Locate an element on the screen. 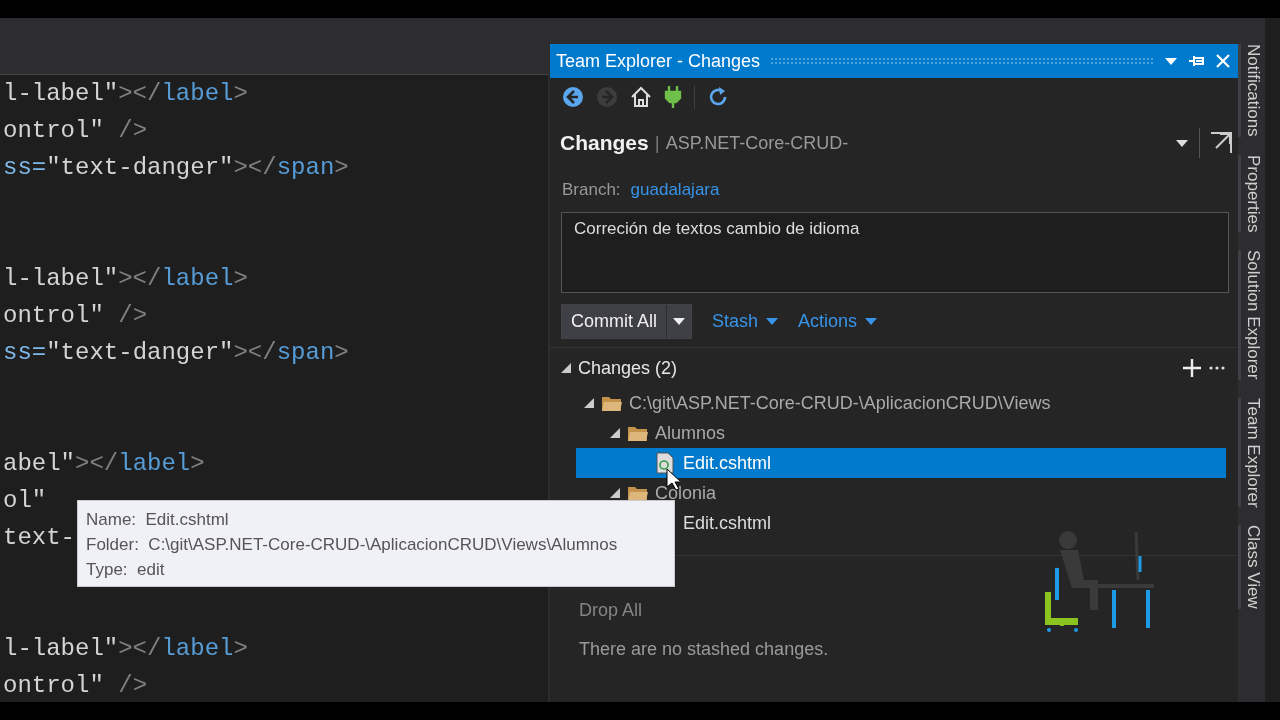 The image size is (1280, 720). menu-link: Actions is located at coordinates (838, 321).